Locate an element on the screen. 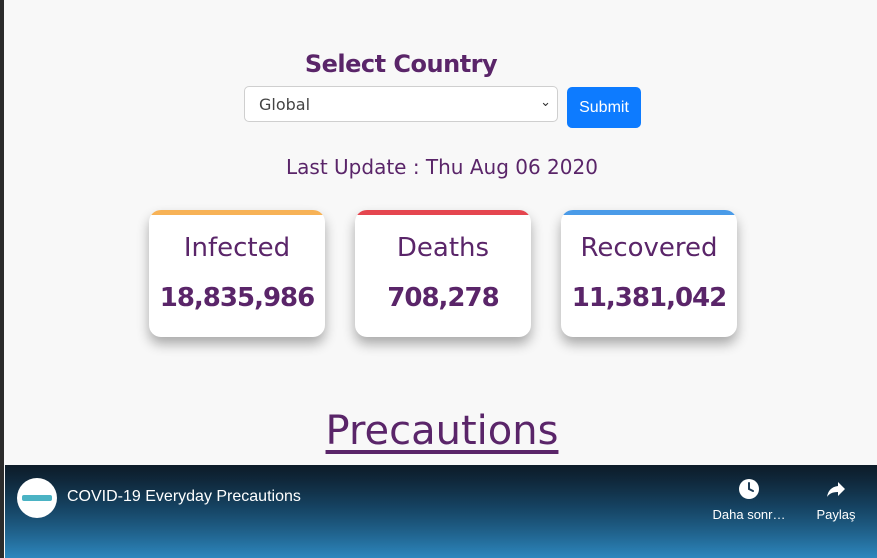 Image resolution: width=877 pixels, height=558 pixels. last-update-text: Last Update : Thu Aug 06 2020 is located at coordinates (442, 167).